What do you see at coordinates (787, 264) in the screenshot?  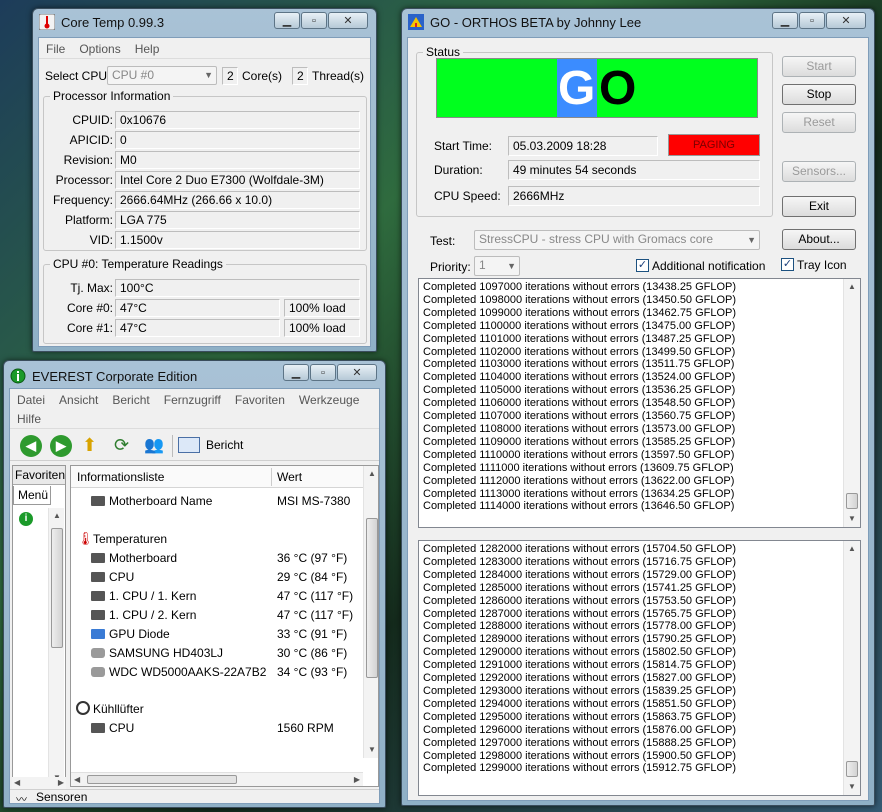 I see `tray-icon-checkbox: ✓` at bounding box center [787, 264].